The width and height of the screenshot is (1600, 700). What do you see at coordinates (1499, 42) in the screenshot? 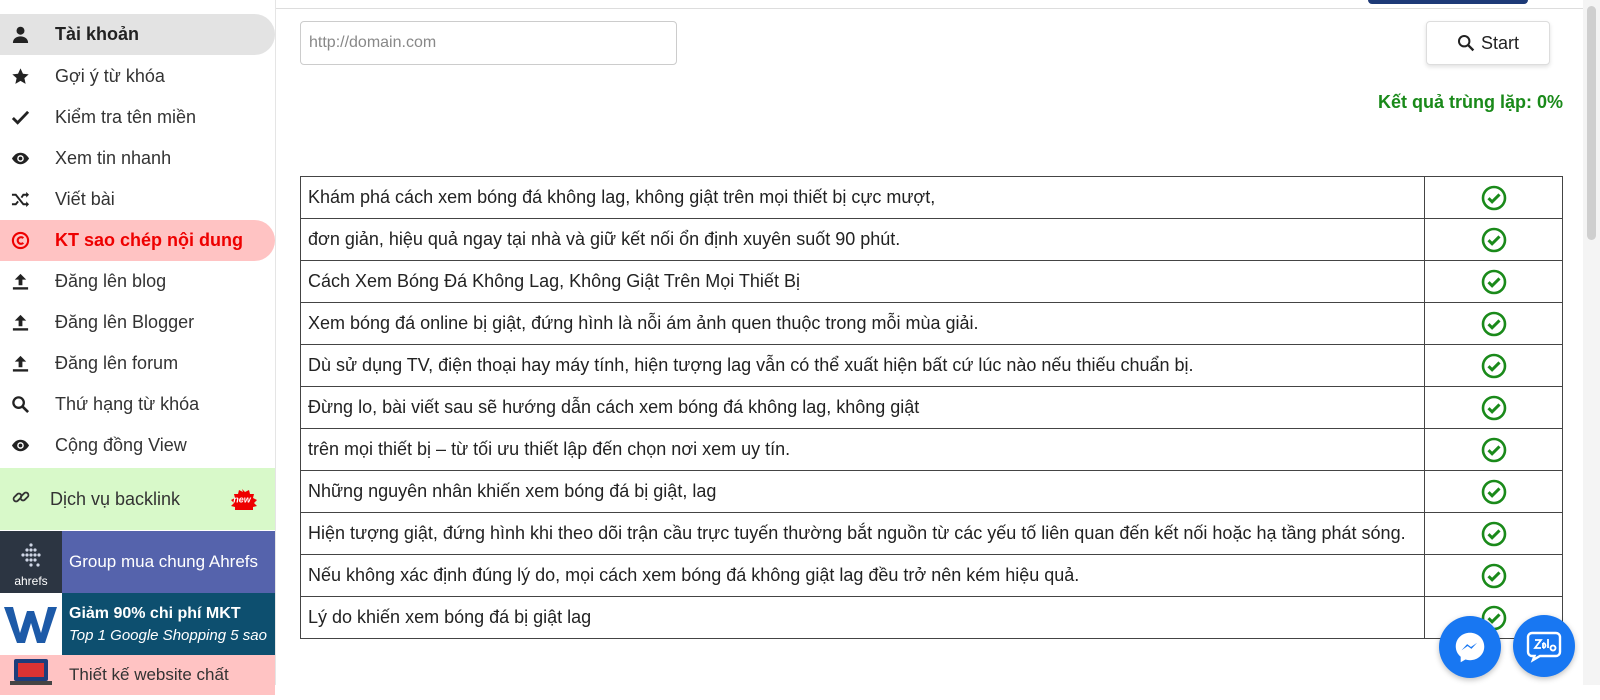
I see `start-button-label: Start` at bounding box center [1499, 42].